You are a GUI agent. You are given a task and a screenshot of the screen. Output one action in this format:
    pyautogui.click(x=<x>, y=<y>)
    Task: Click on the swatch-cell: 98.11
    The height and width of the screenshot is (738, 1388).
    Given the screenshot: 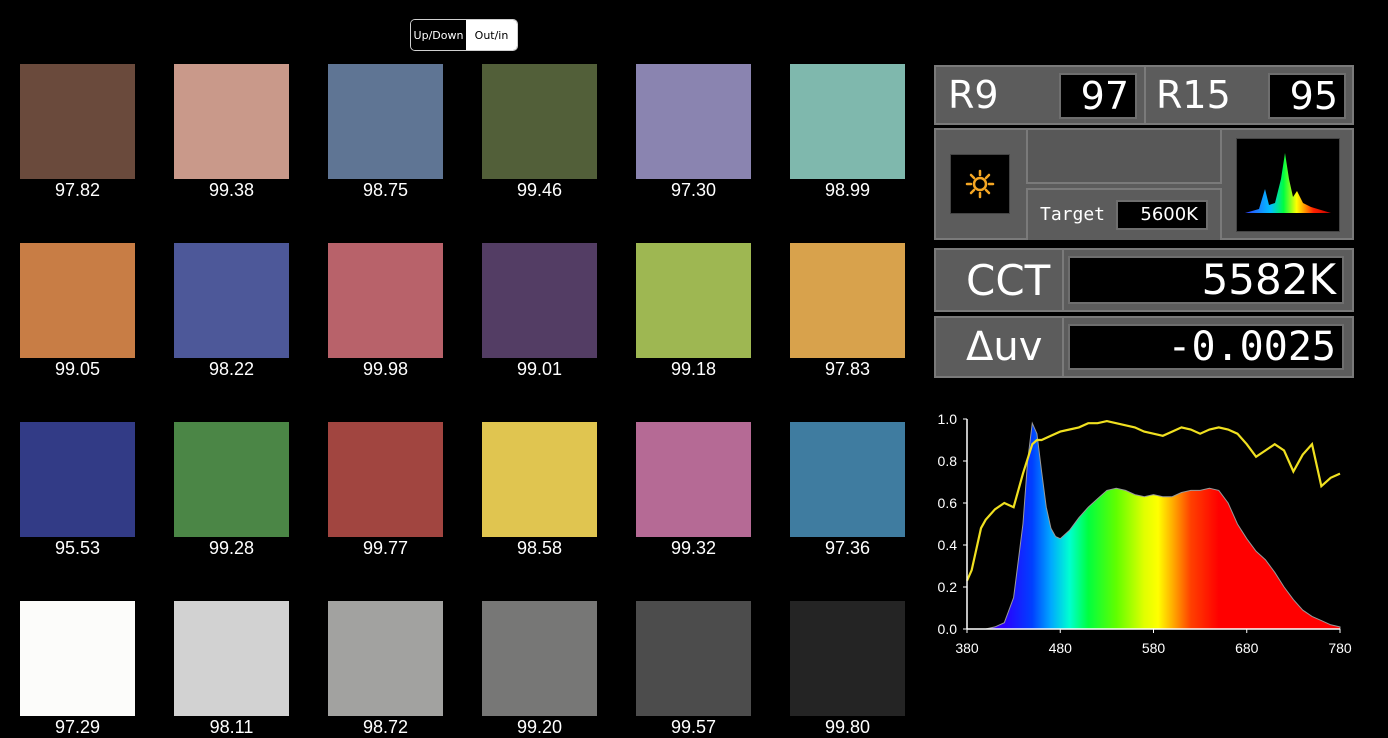 What is the action you would take?
    pyautogui.click(x=231, y=669)
    